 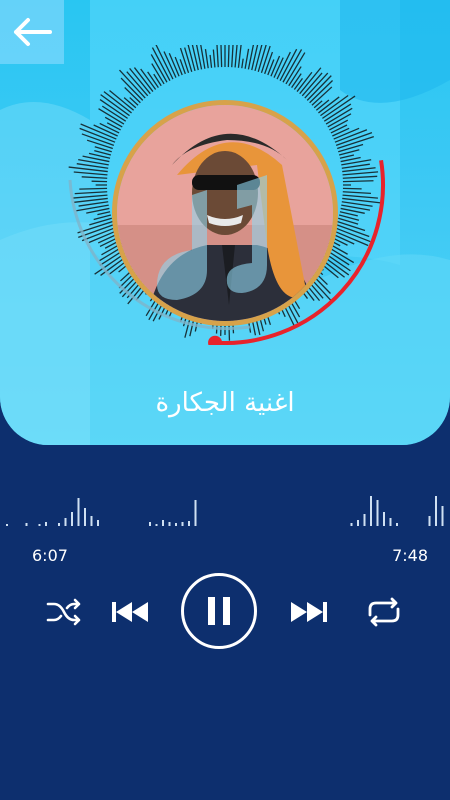 I want to click on skip-next-icon, so click(x=309, y=612).